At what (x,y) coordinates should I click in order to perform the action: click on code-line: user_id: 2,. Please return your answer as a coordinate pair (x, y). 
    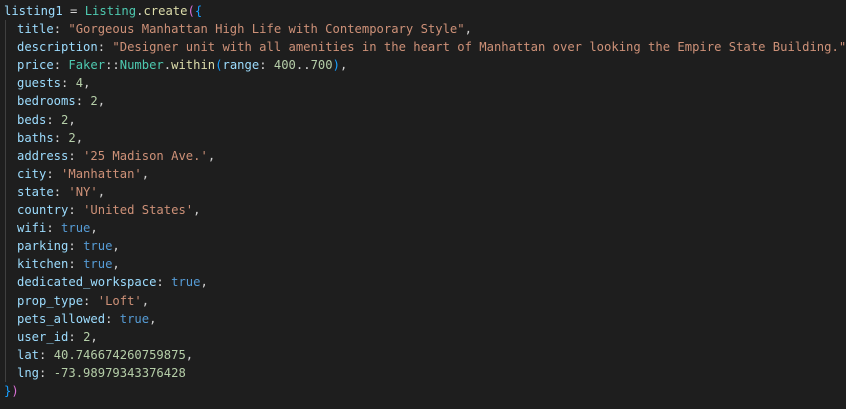
    Looking at the image, I should click on (423, 336).